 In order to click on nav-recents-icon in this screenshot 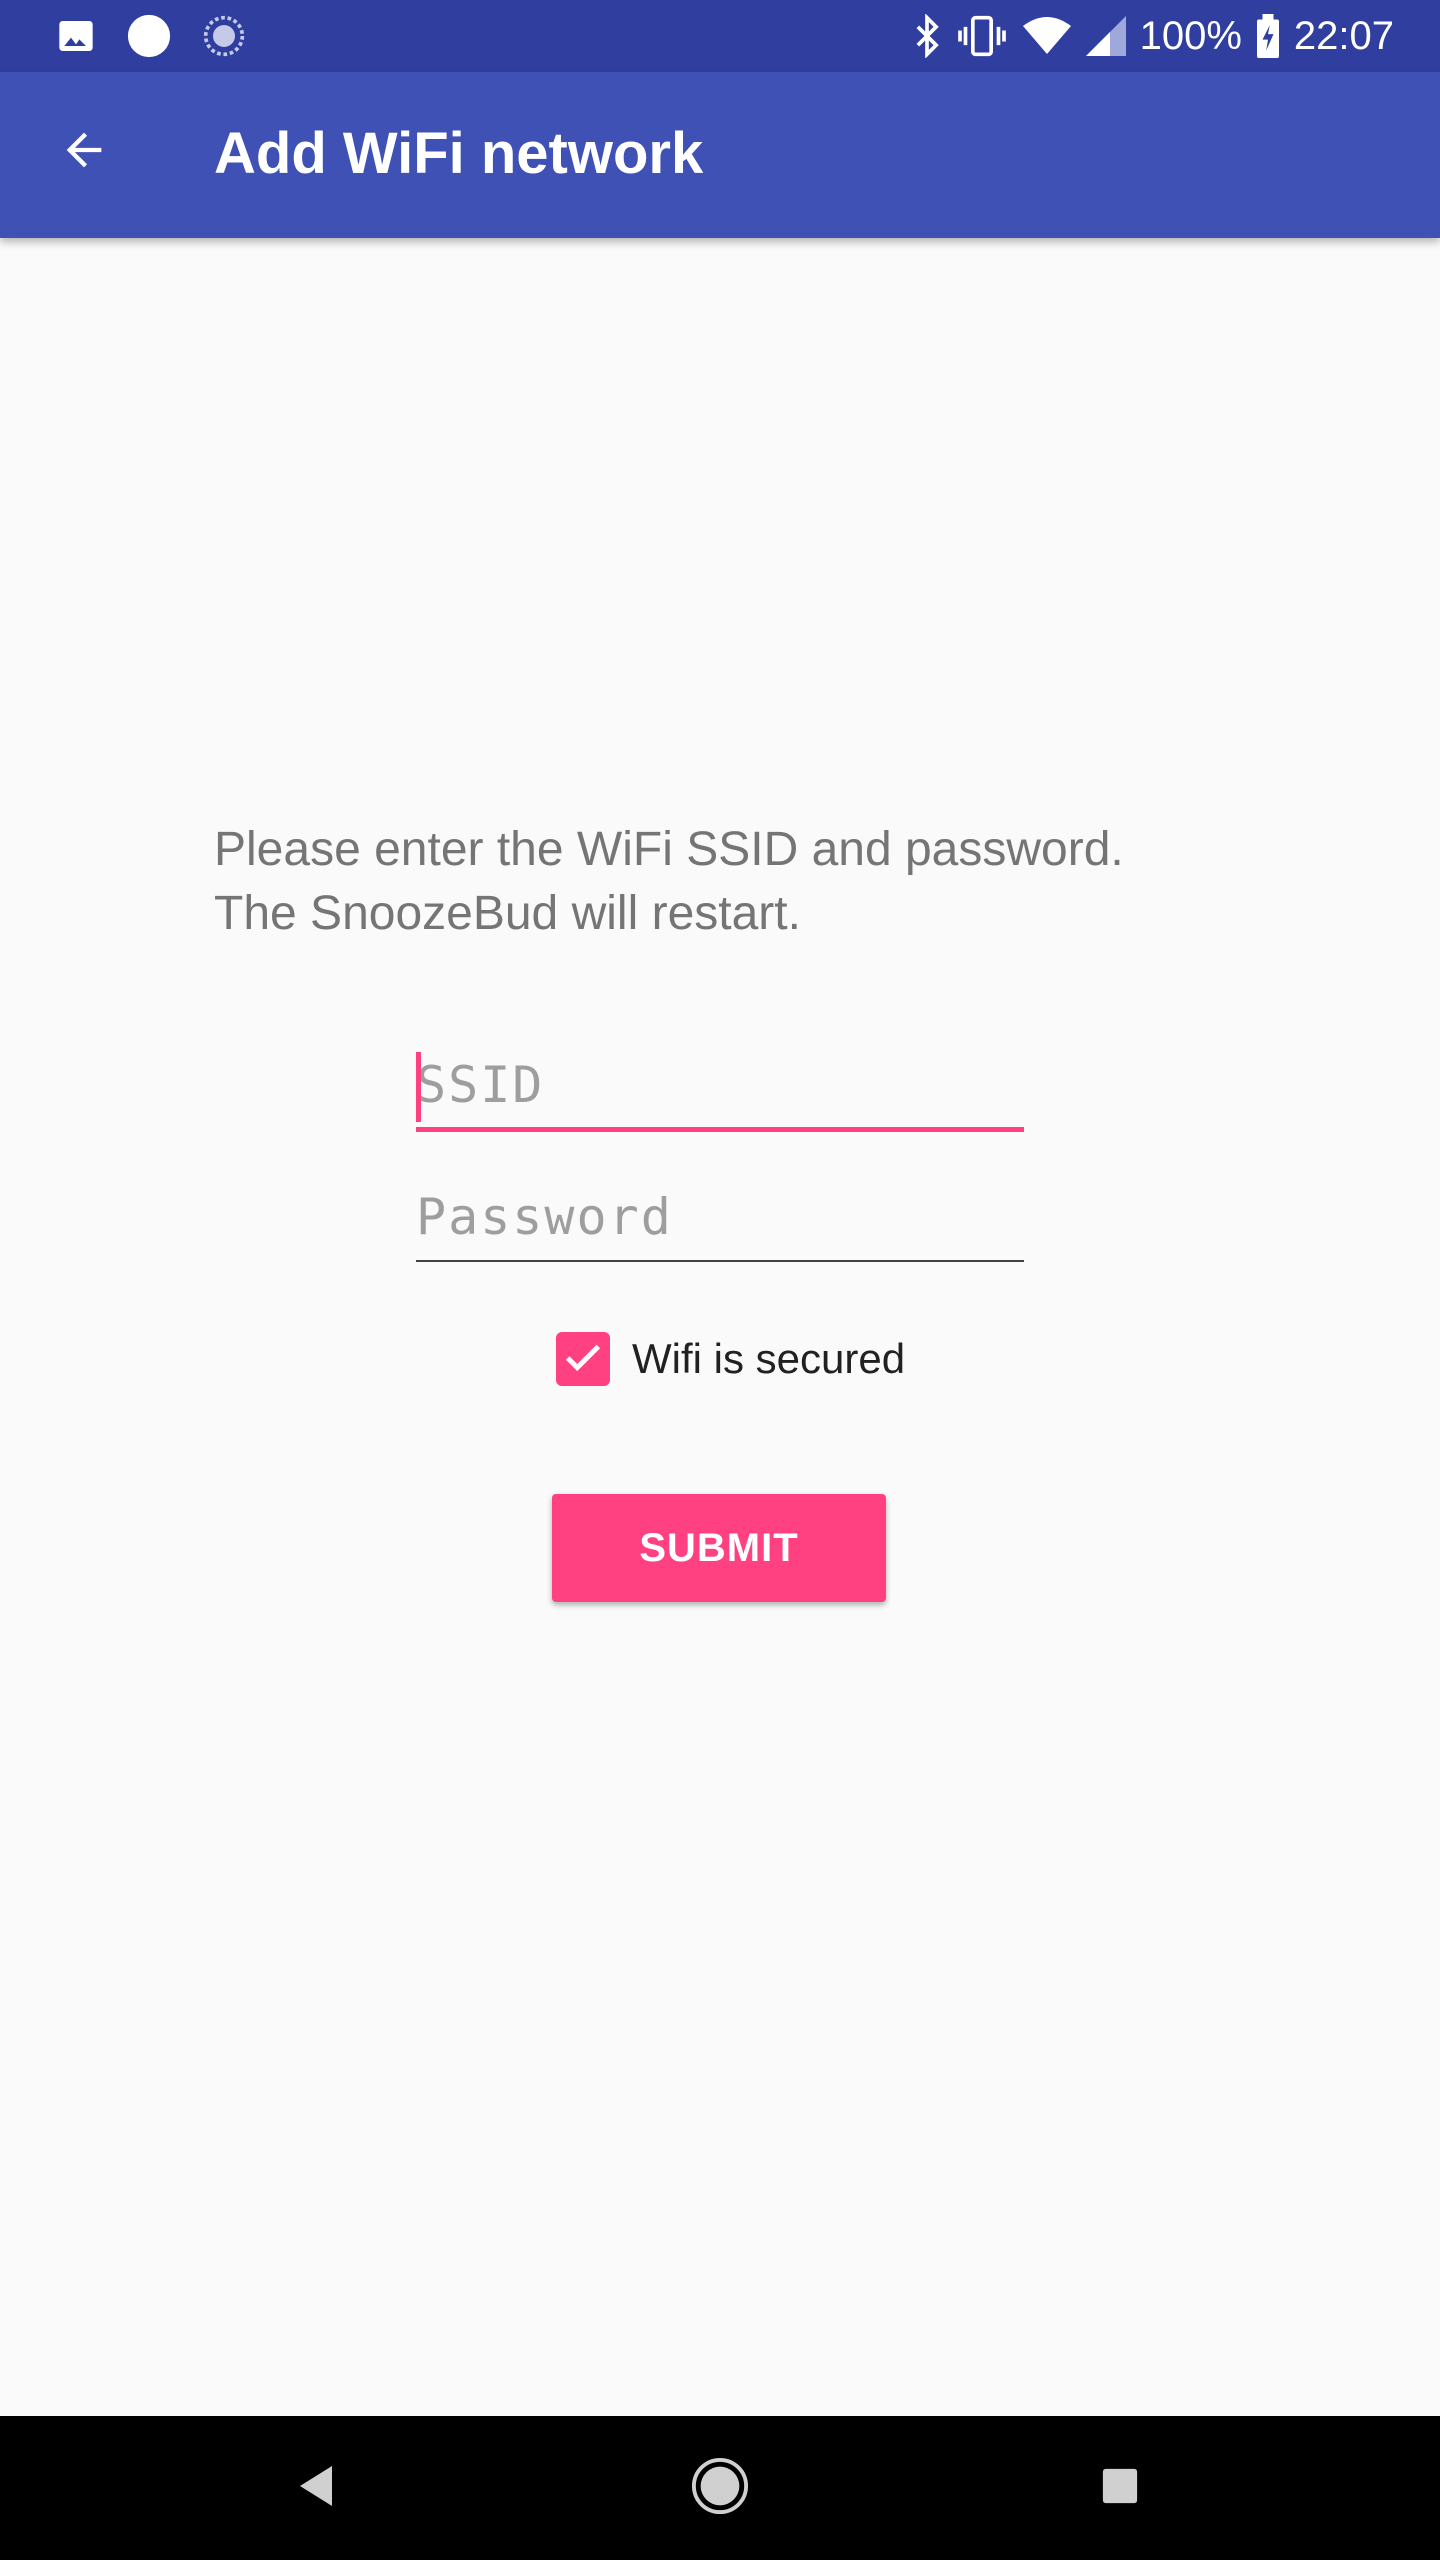, I will do `click(1120, 2488)`.